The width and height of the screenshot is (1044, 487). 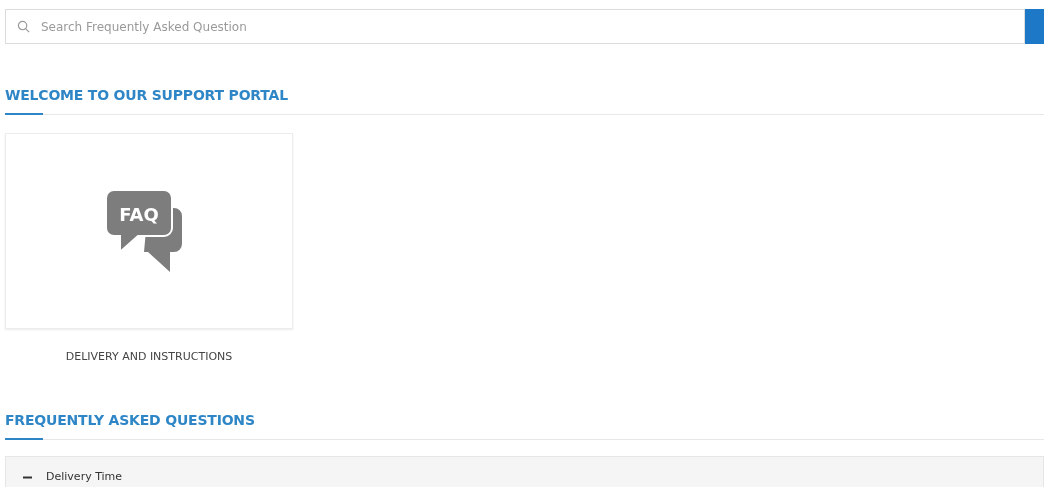 What do you see at coordinates (524, 471) in the screenshot?
I see `faq-item: Delivery Time` at bounding box center [524, 471].